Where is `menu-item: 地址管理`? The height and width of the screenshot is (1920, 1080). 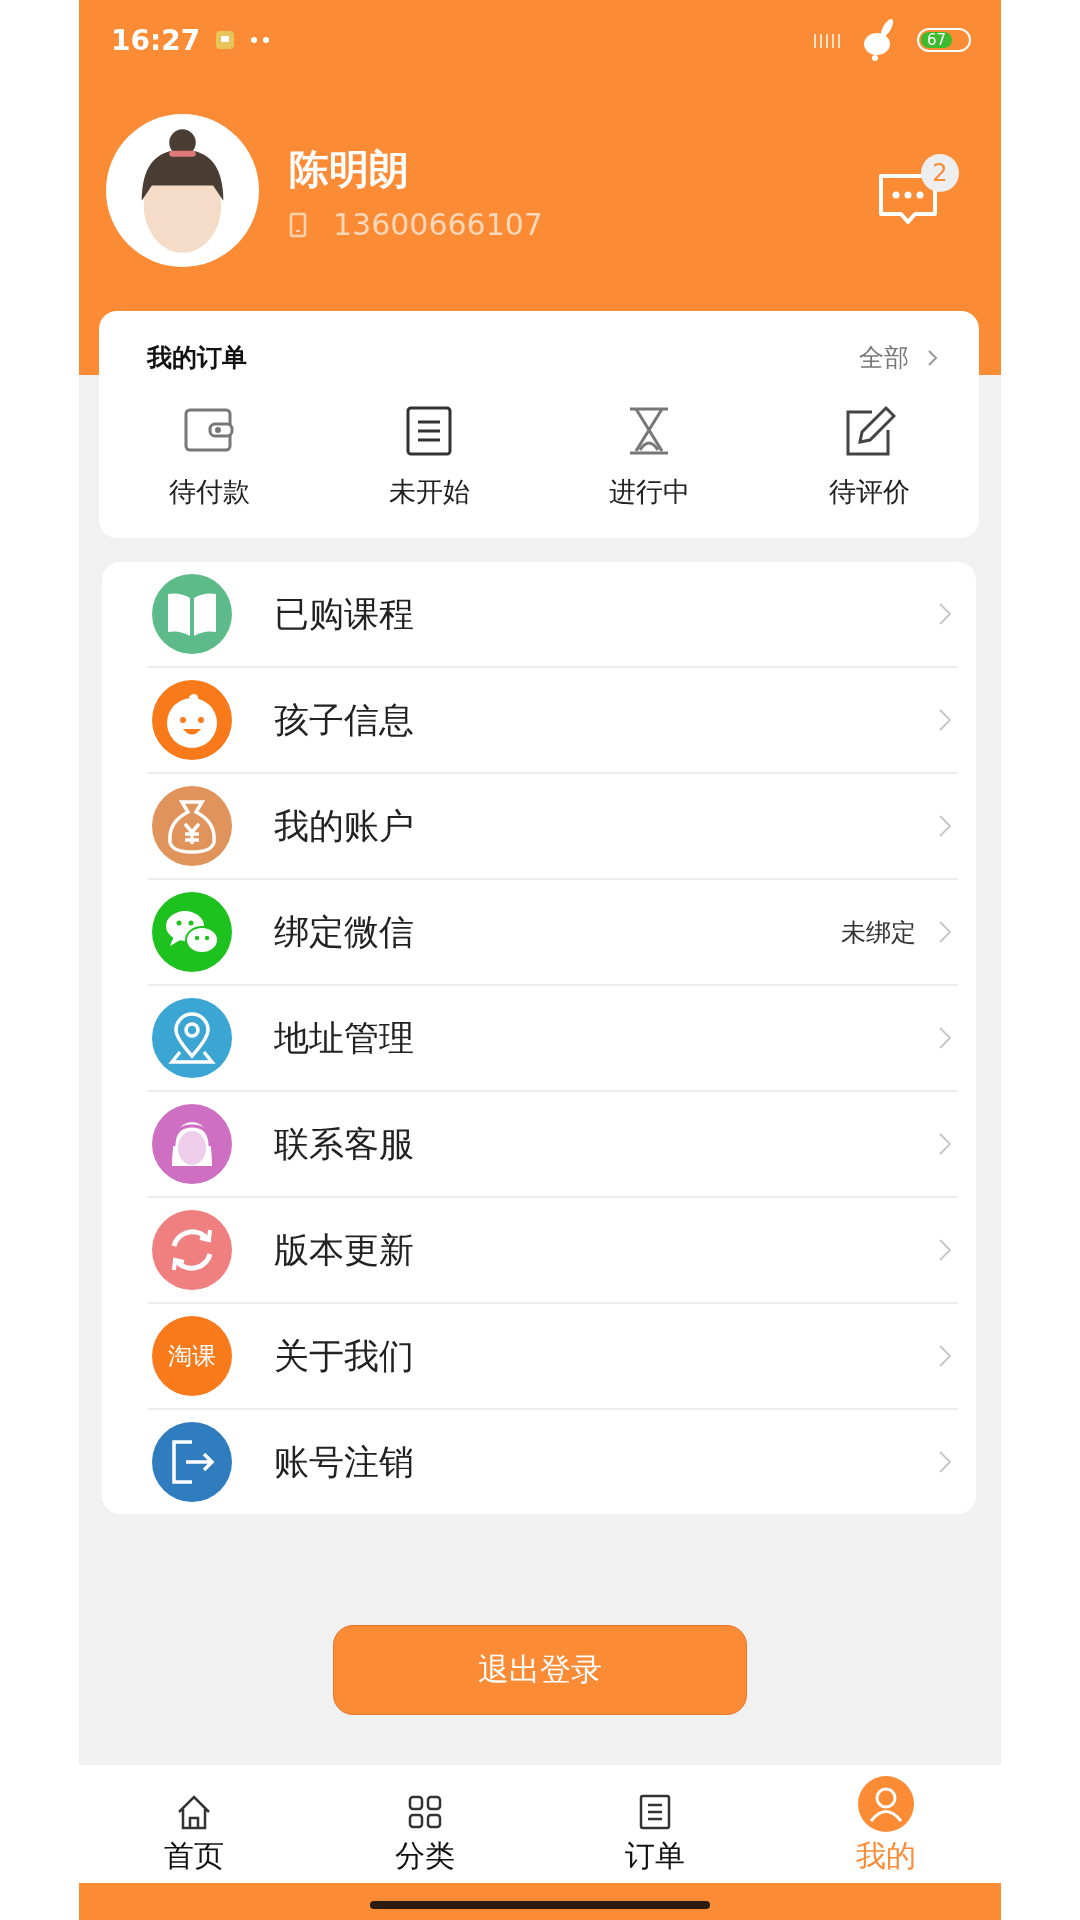
menu-item: 地址管理 is located at coordinates (553, 1039).